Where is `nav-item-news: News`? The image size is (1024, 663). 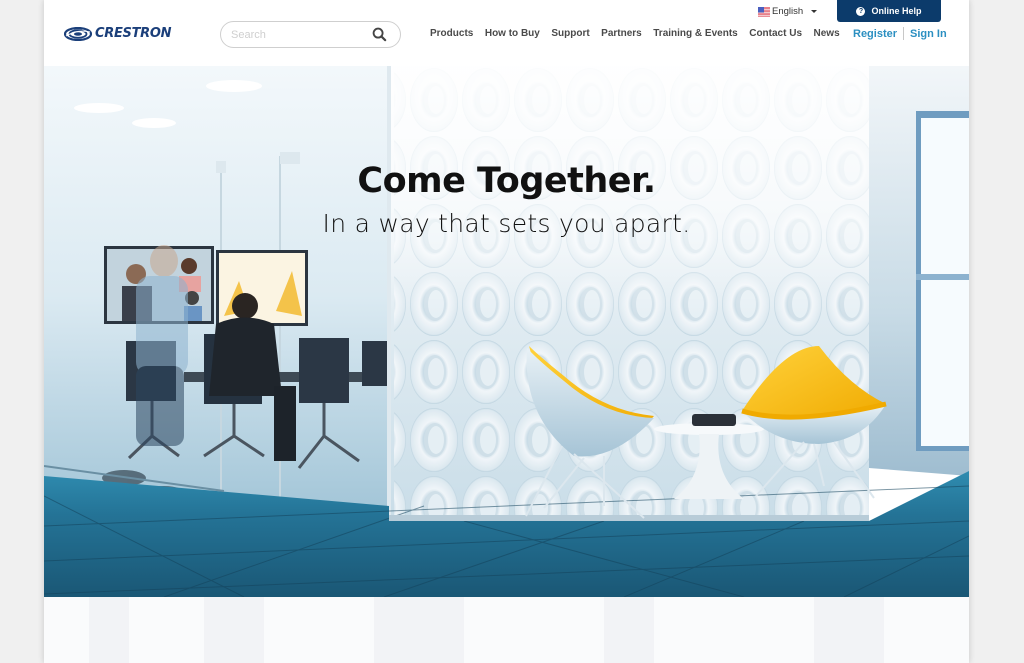
nav-item-news: News is located at coordinates (827, 33).